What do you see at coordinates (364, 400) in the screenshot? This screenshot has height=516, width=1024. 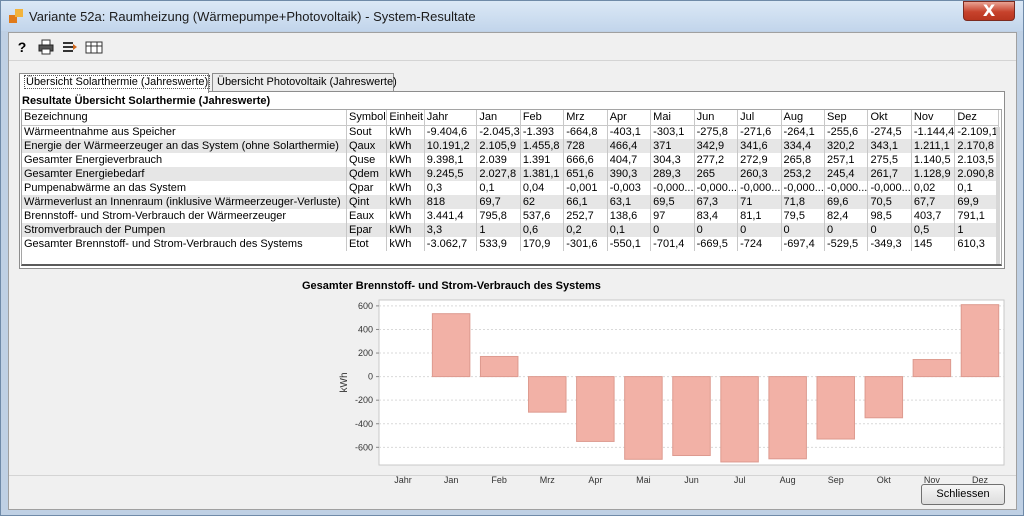 I see `y-tick-label: -200` at bounding box center [364, 400].